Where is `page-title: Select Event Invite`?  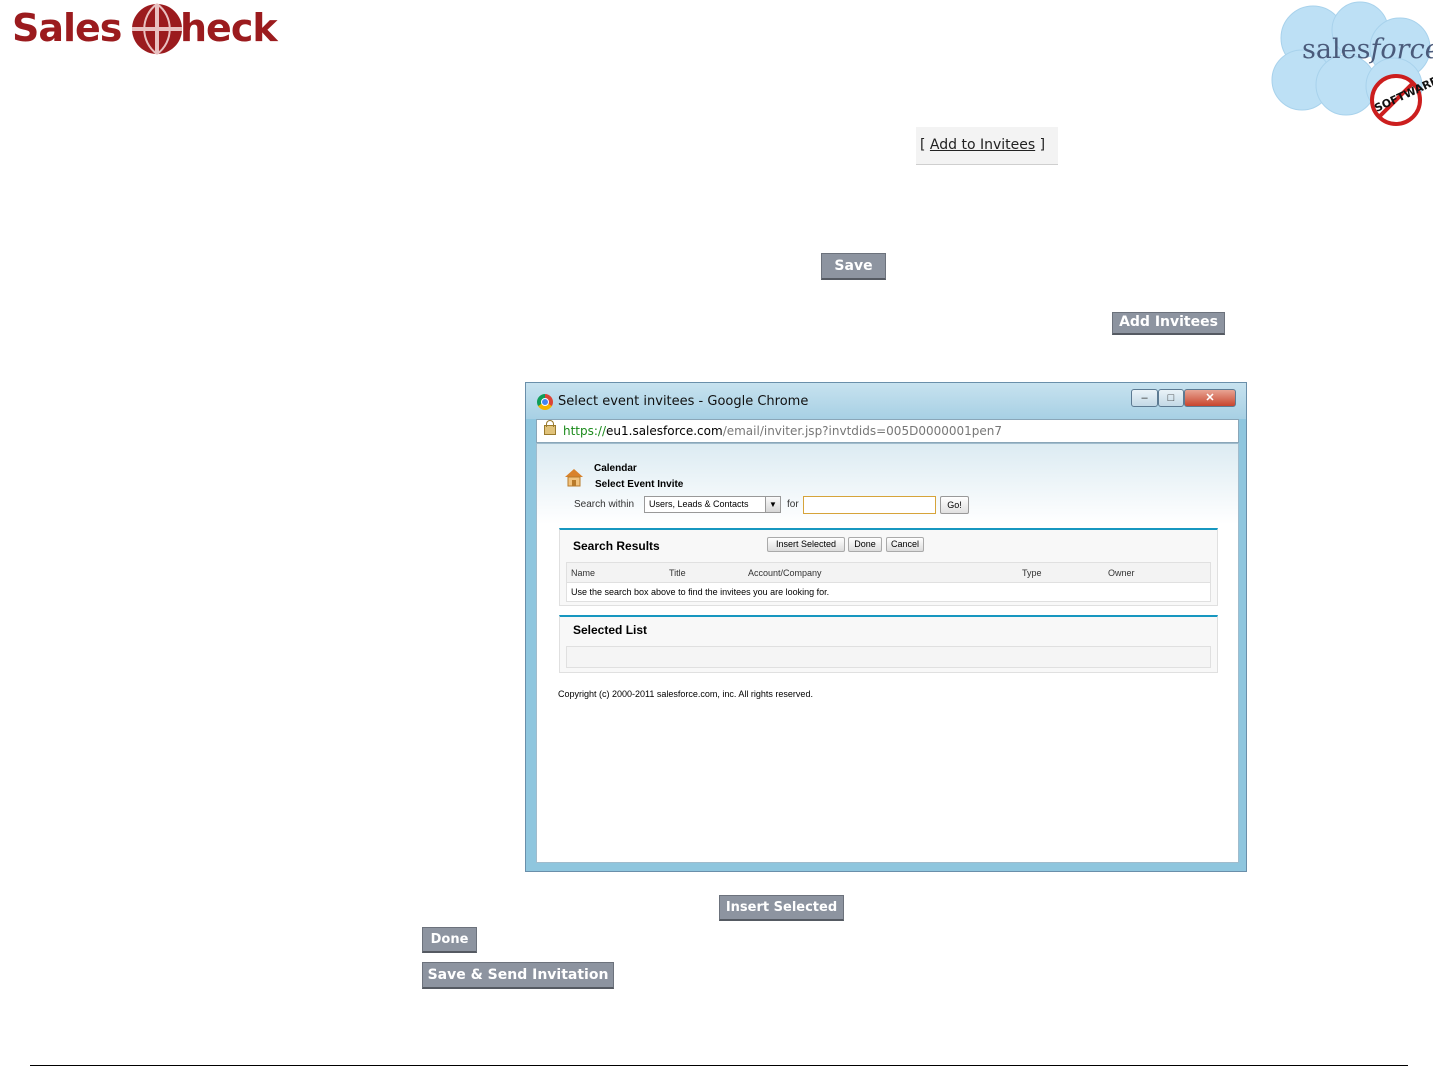 page-title: Select Event Invite is located at coordinates (639, 484).